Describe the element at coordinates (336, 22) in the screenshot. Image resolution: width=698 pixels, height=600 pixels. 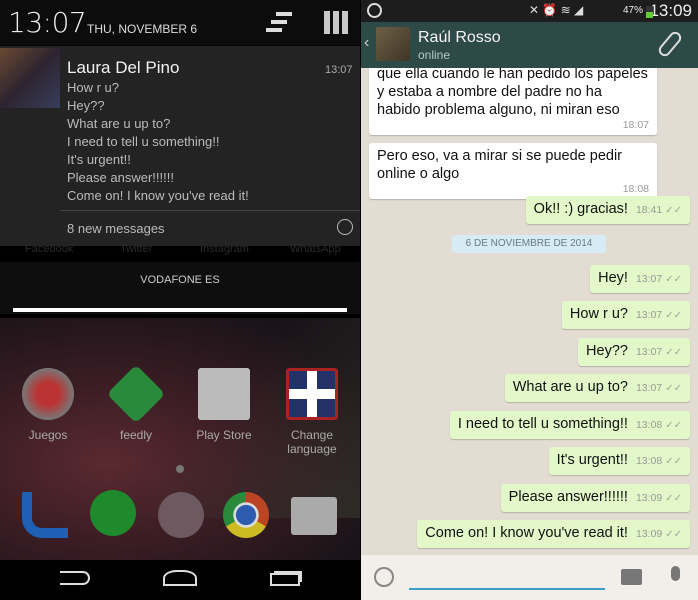
I see `quick-settings-icon` at that location.